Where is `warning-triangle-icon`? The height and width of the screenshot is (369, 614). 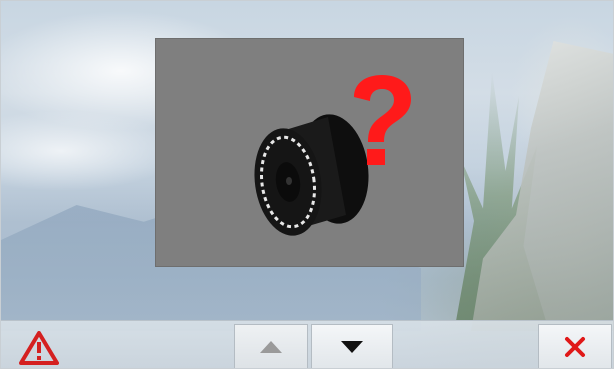 warning-triangle-icon is located at coordinates (39, 348).